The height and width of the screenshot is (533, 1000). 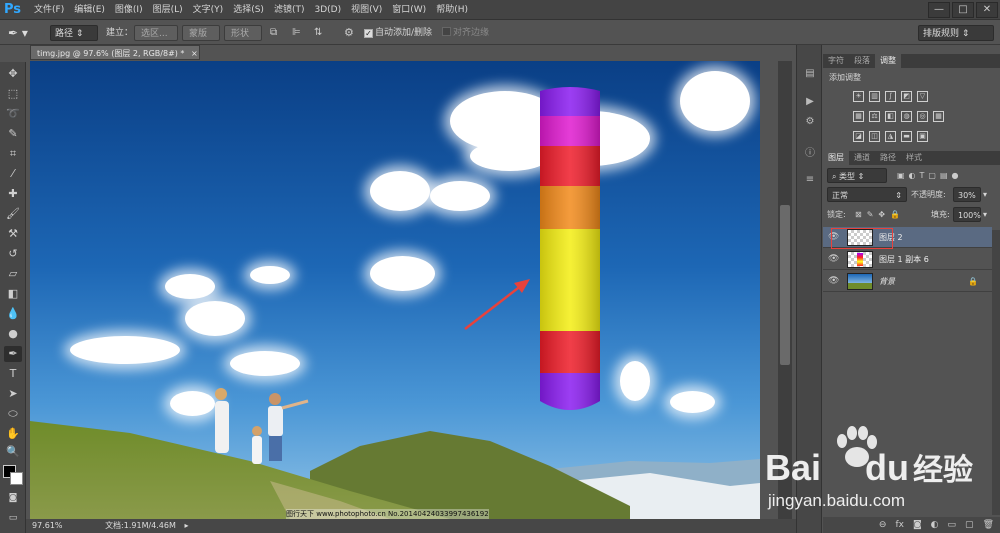 I want to click on selective-color-icon: ▣, so click(x=922, y=136).